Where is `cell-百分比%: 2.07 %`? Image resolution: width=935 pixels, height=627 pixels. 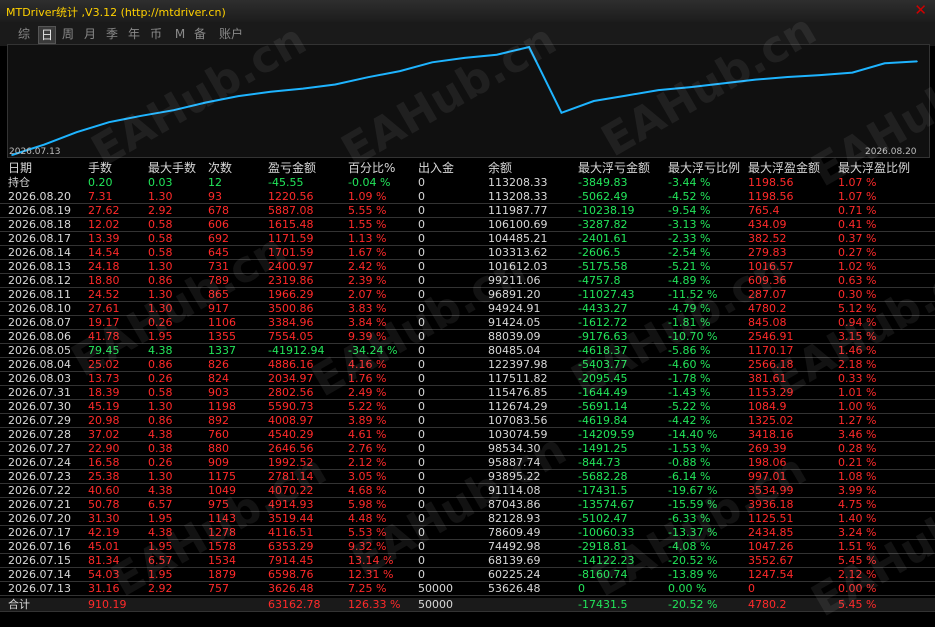 cell-百分比%: 2.07 % is located at coordinates (367, 294).